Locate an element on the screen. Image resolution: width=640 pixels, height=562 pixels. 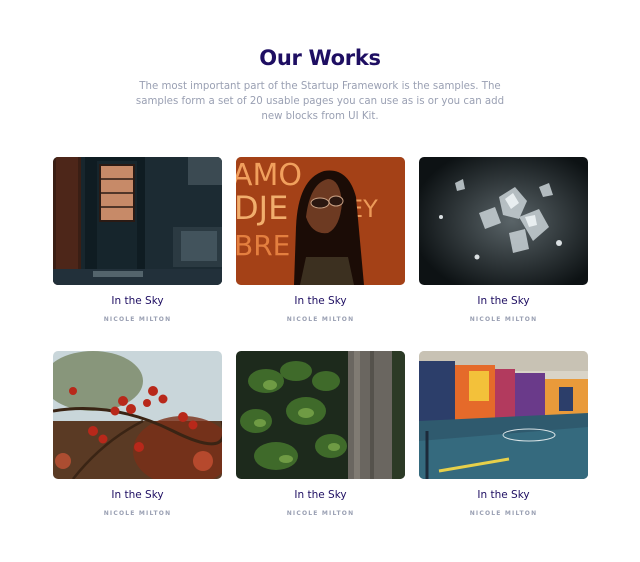
svg-text: AMO is located at coordinates (269, 175).